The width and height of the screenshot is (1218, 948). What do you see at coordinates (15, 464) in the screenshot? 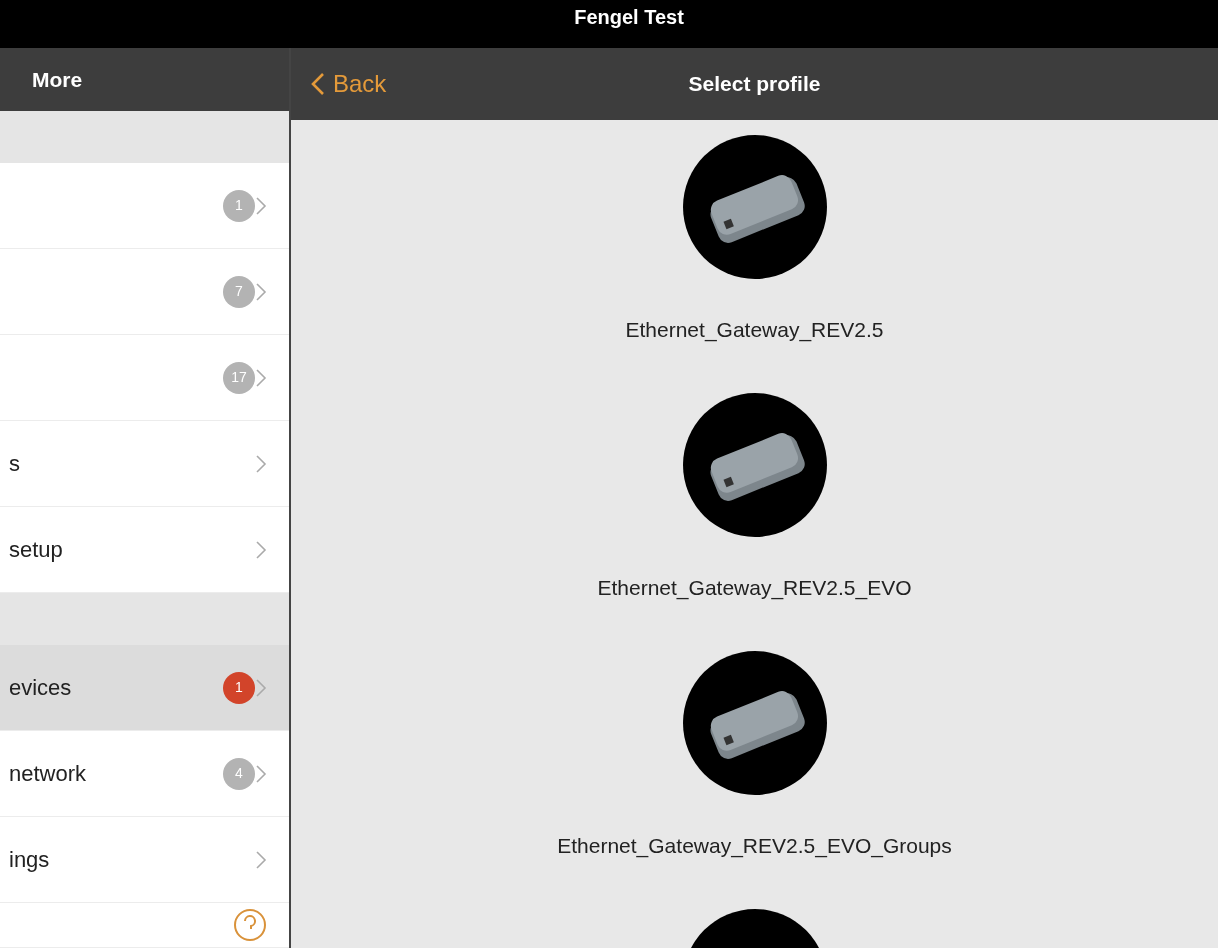
I see `item-label: s` at bounding box center [15, 464].